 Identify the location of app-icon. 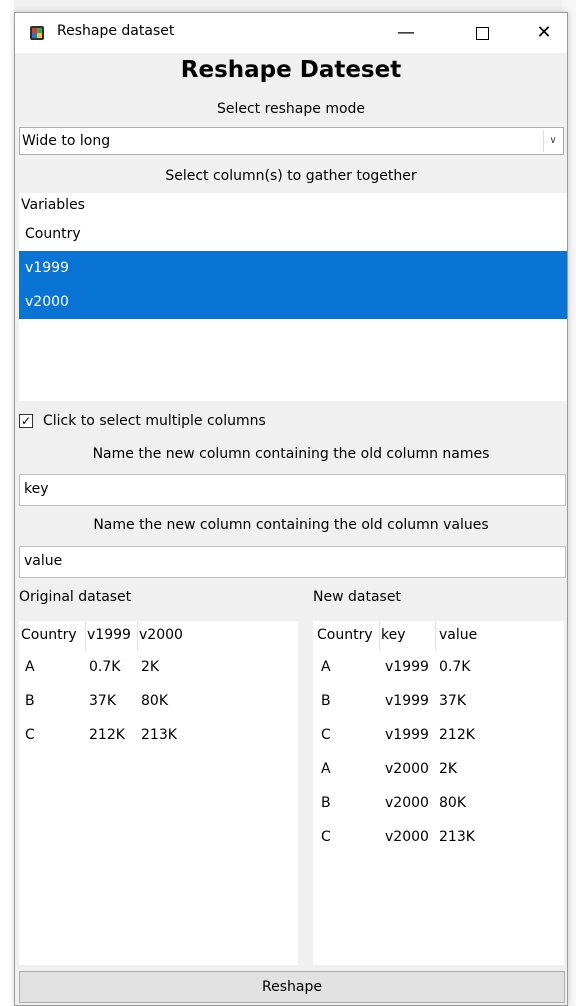
(37, 33).